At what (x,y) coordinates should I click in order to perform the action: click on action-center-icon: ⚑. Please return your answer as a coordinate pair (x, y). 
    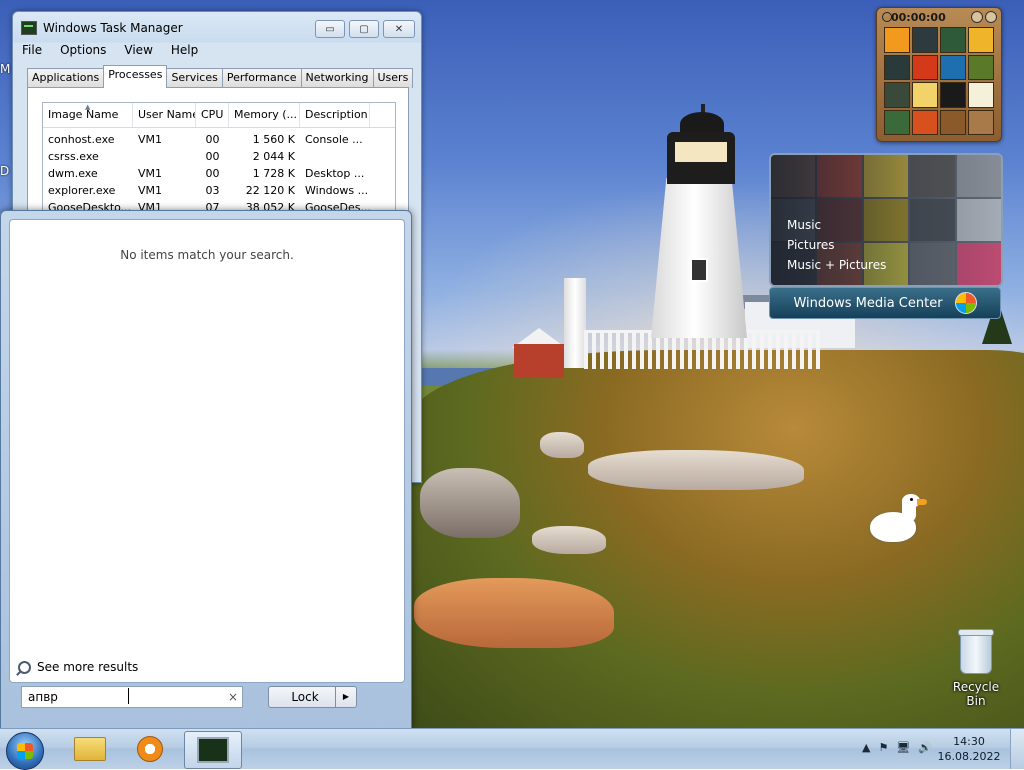
    Looking at the image, I should click on (883, 747).